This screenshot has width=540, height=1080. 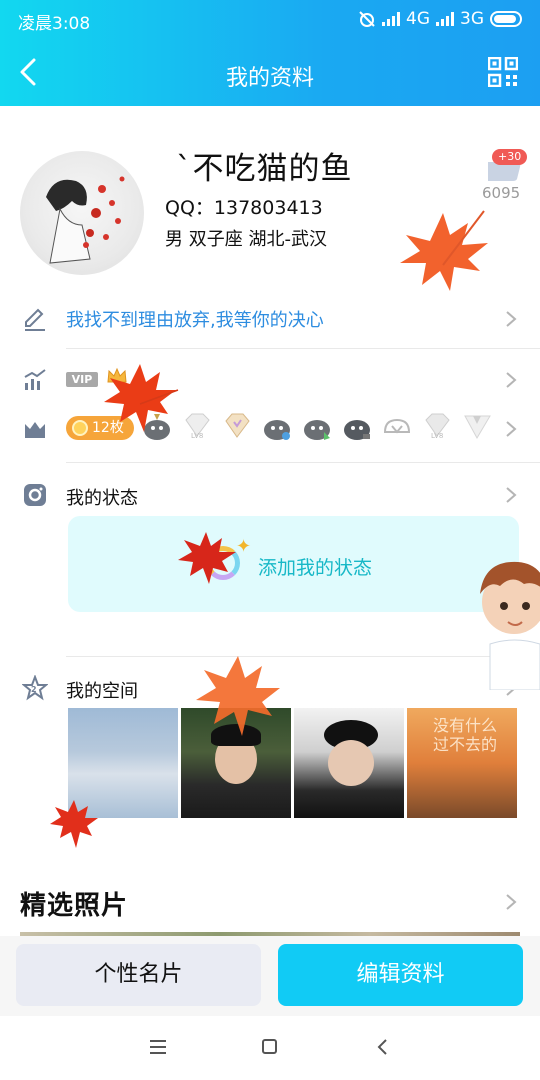 I want to click on likes-count: 6095, so click(x=501, y=193).